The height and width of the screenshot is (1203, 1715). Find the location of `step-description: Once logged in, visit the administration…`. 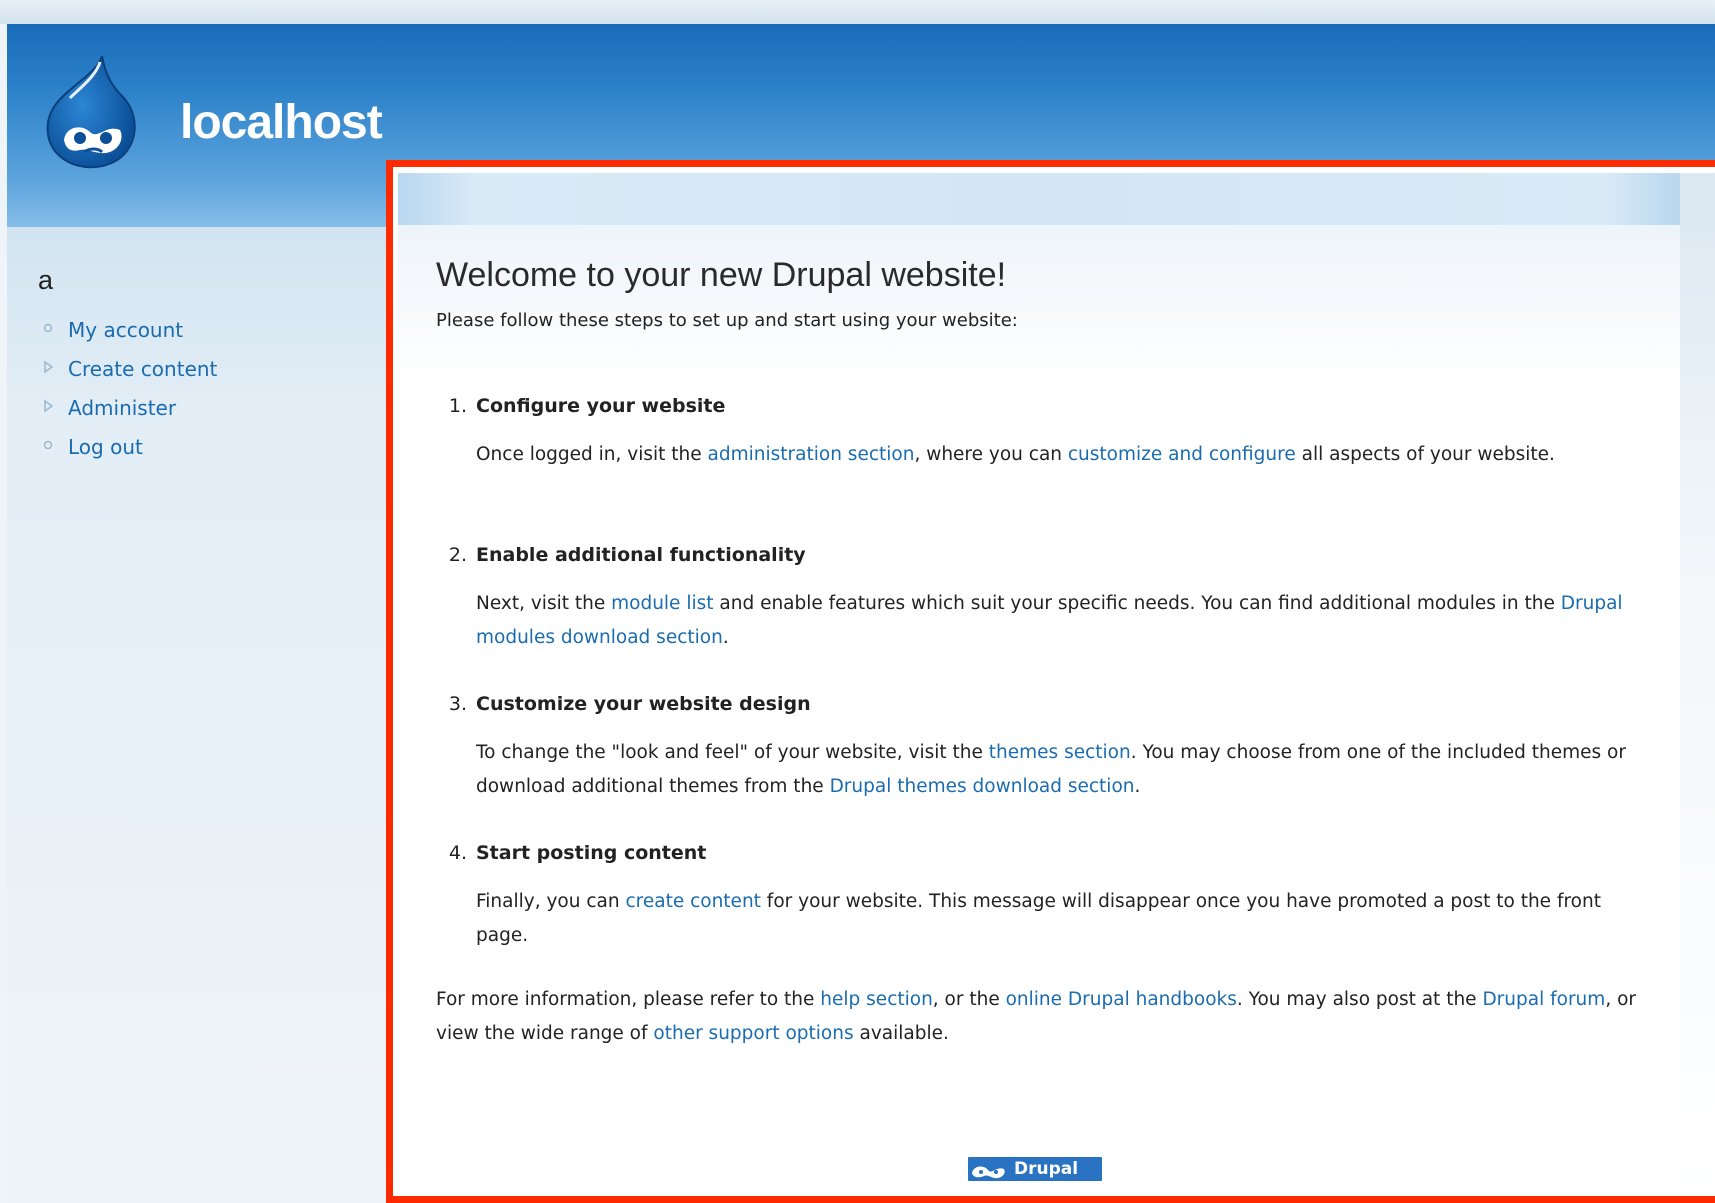

step-description: Once logged in, visit the administration… is located at coordinates (1015, 454).